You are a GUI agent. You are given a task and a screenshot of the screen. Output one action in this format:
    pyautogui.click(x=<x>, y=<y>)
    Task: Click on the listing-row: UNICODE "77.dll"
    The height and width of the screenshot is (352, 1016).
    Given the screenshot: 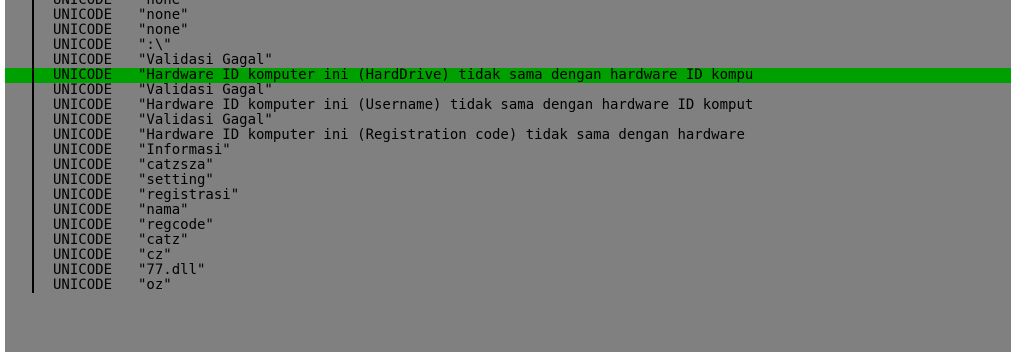 What is the action you would take?
    pyautogui.click(x=508, y=270)
    